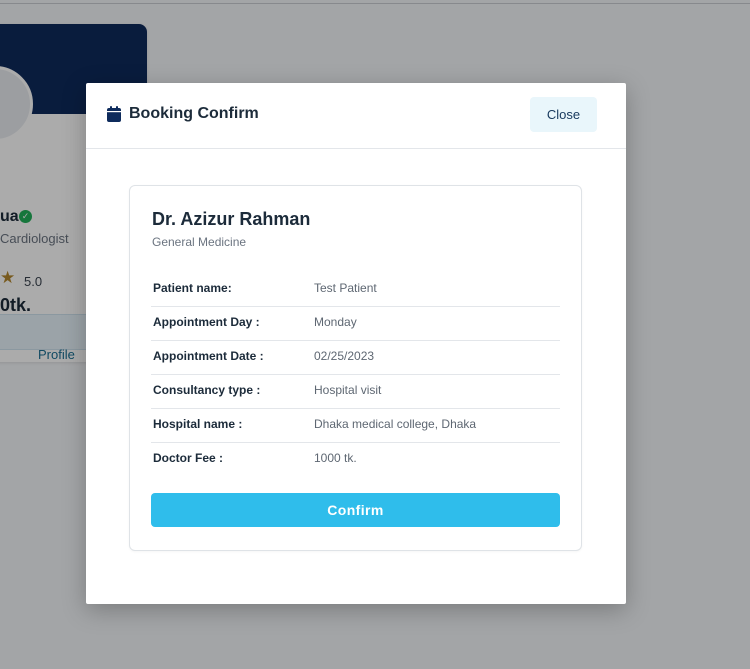  I want to click on detail-value: Monday, so click(335, 322).